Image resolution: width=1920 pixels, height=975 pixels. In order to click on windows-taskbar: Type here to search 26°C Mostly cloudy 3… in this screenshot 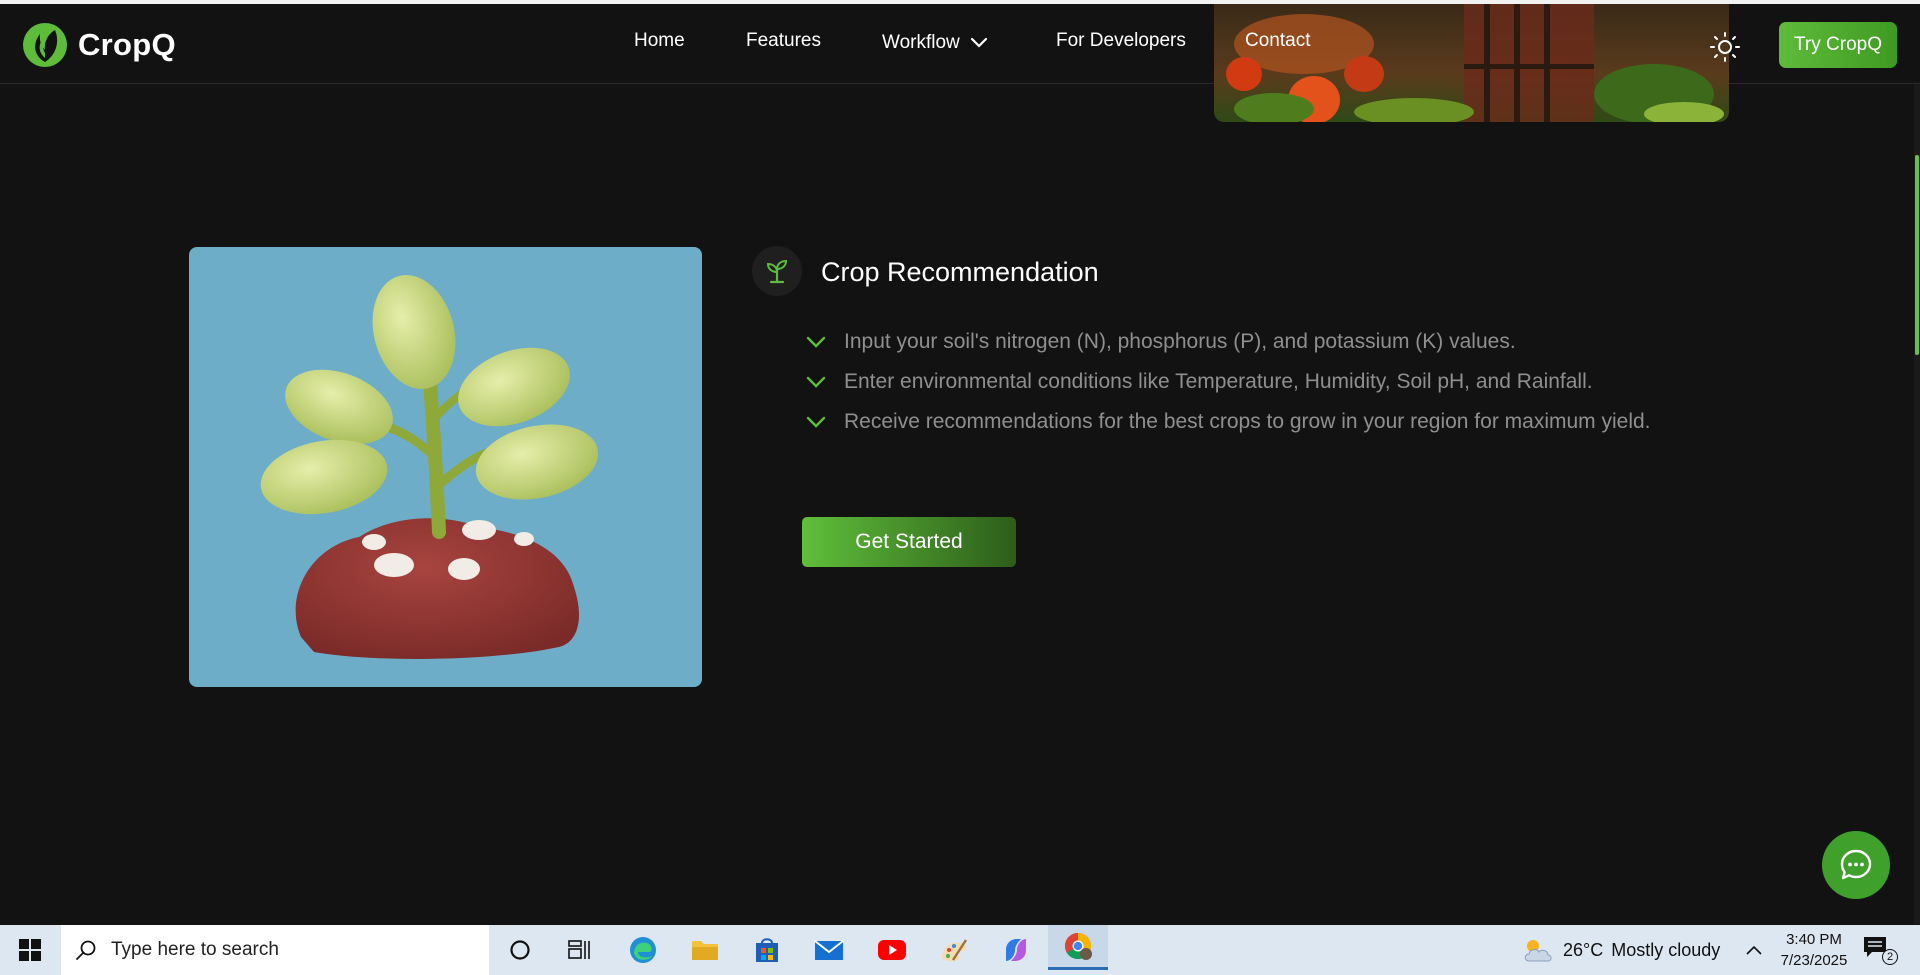, I will do `click(960, 950)`.